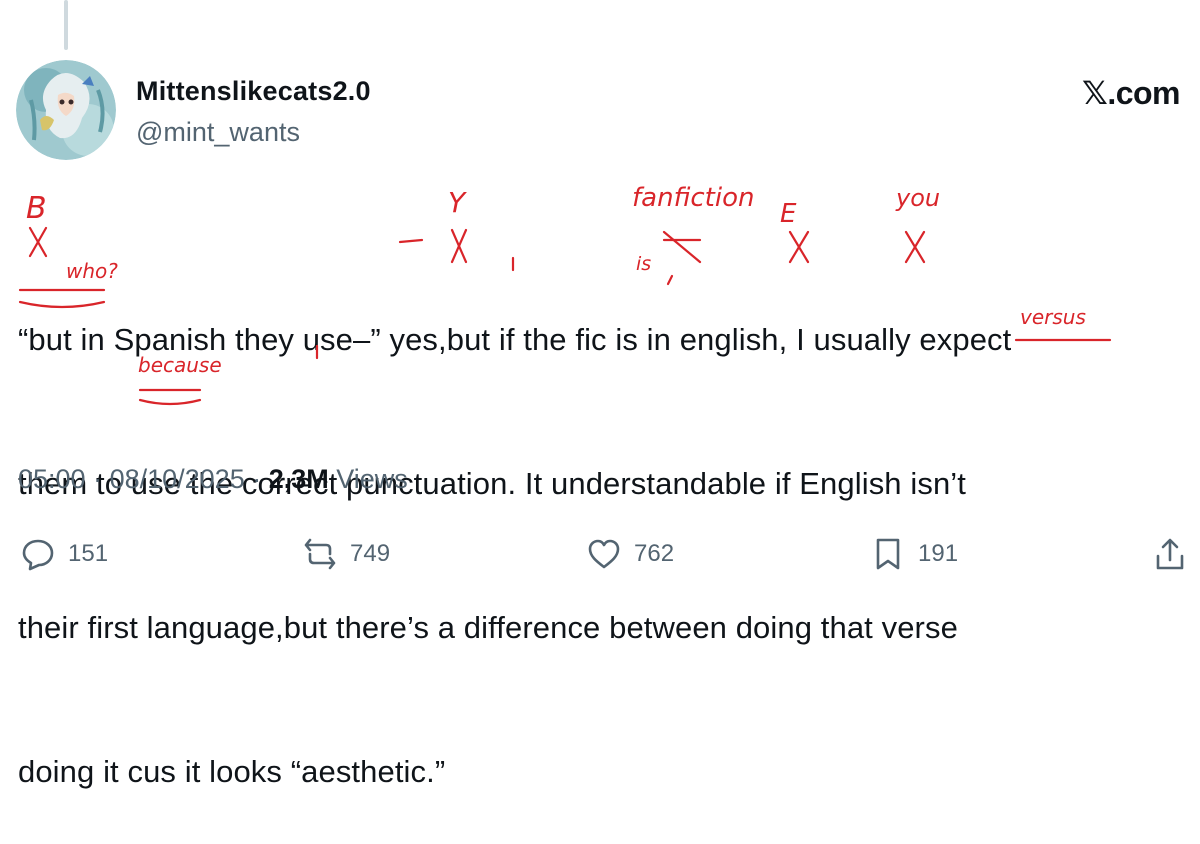 Image resolution: width=1200 pixels, height=844 pixels. What do you see at coordinates (298, 479) in the screenshot?
I see `views-count: 2,3M` at bounding box center [298, 479].